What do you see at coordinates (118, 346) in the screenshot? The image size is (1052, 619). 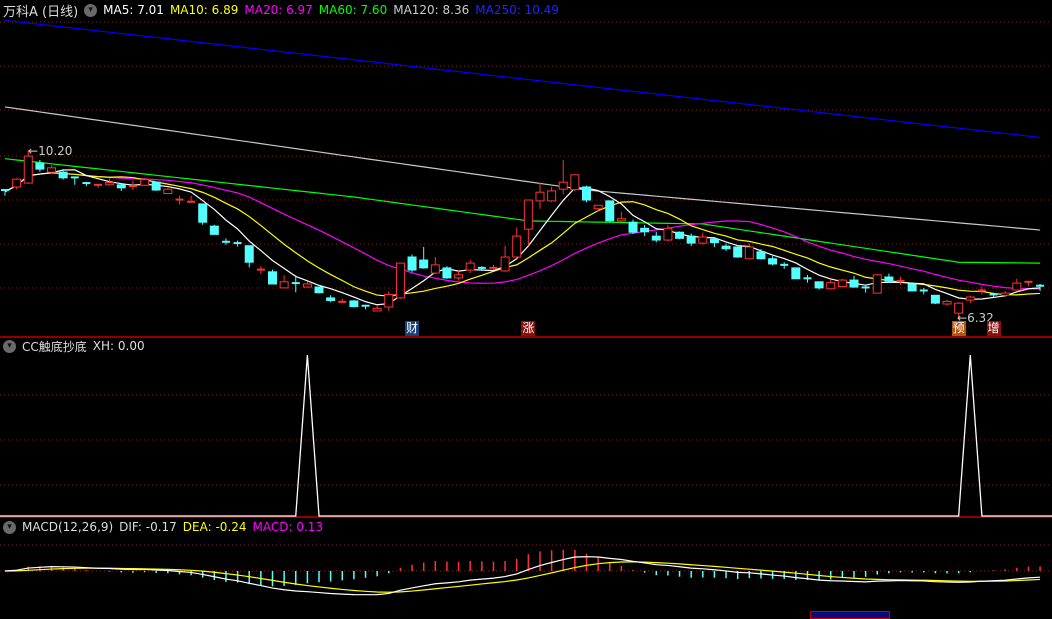 I see `indicator-xh-value: XH: 0.00` at bounding box center [118, 346].